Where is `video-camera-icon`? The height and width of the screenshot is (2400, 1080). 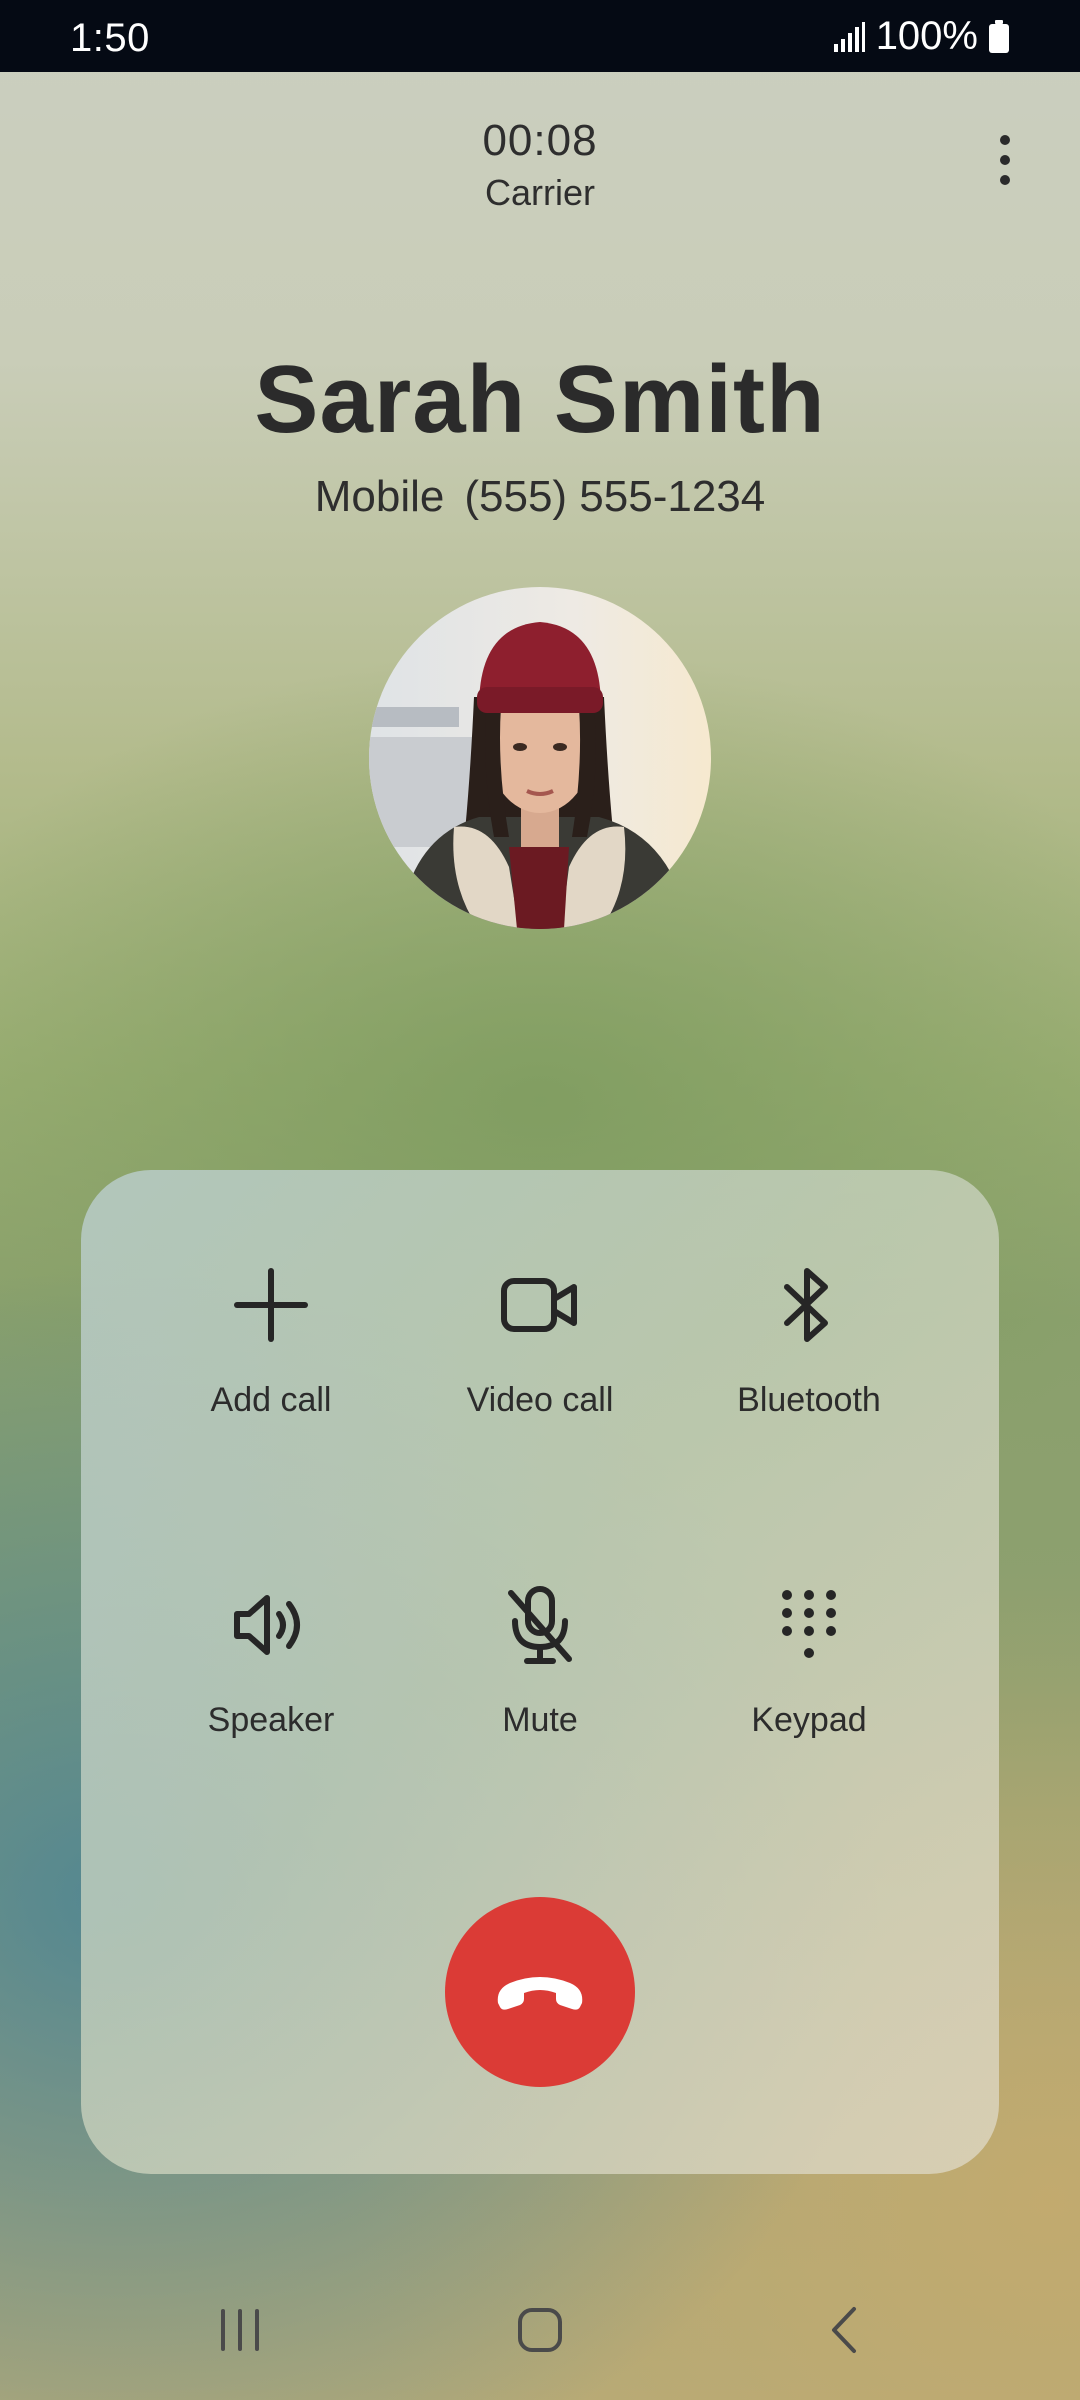 video-camera-icon is located at coordinates (539, 1305).